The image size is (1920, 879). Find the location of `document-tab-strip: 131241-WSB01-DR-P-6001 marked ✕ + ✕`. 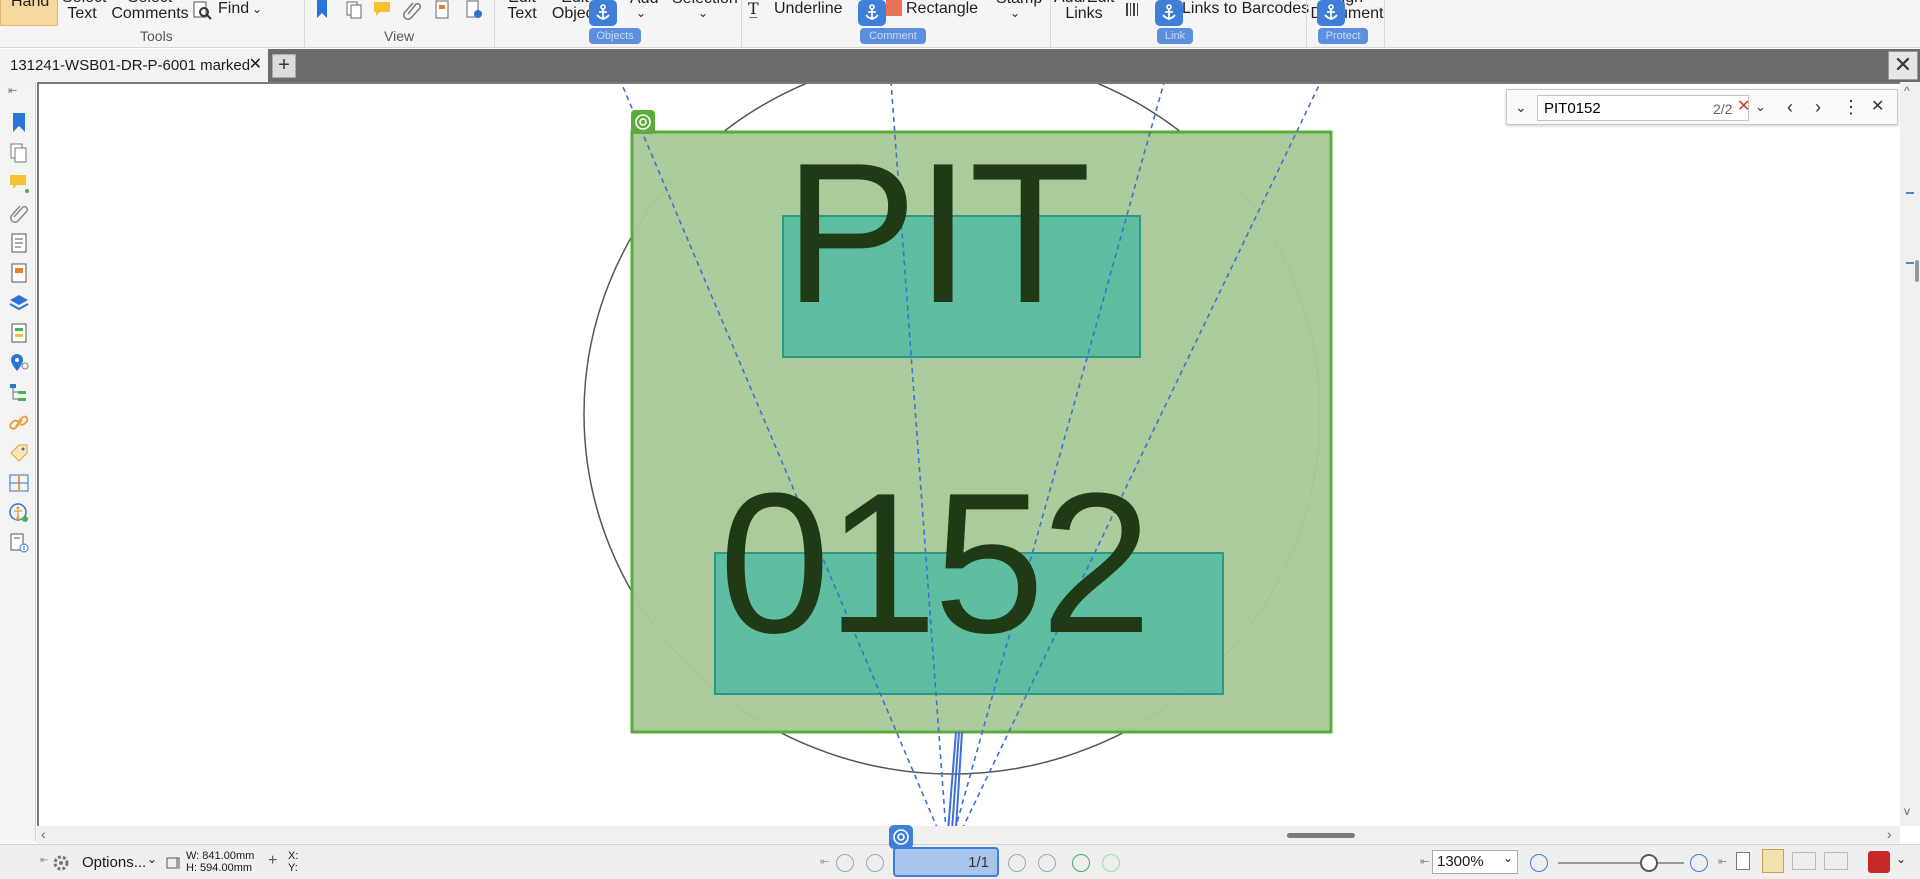

document-tab-strip: 131241-WSB01-DR-P-6001 marked ✕ + ✕ is located at coordinates (960, 65).